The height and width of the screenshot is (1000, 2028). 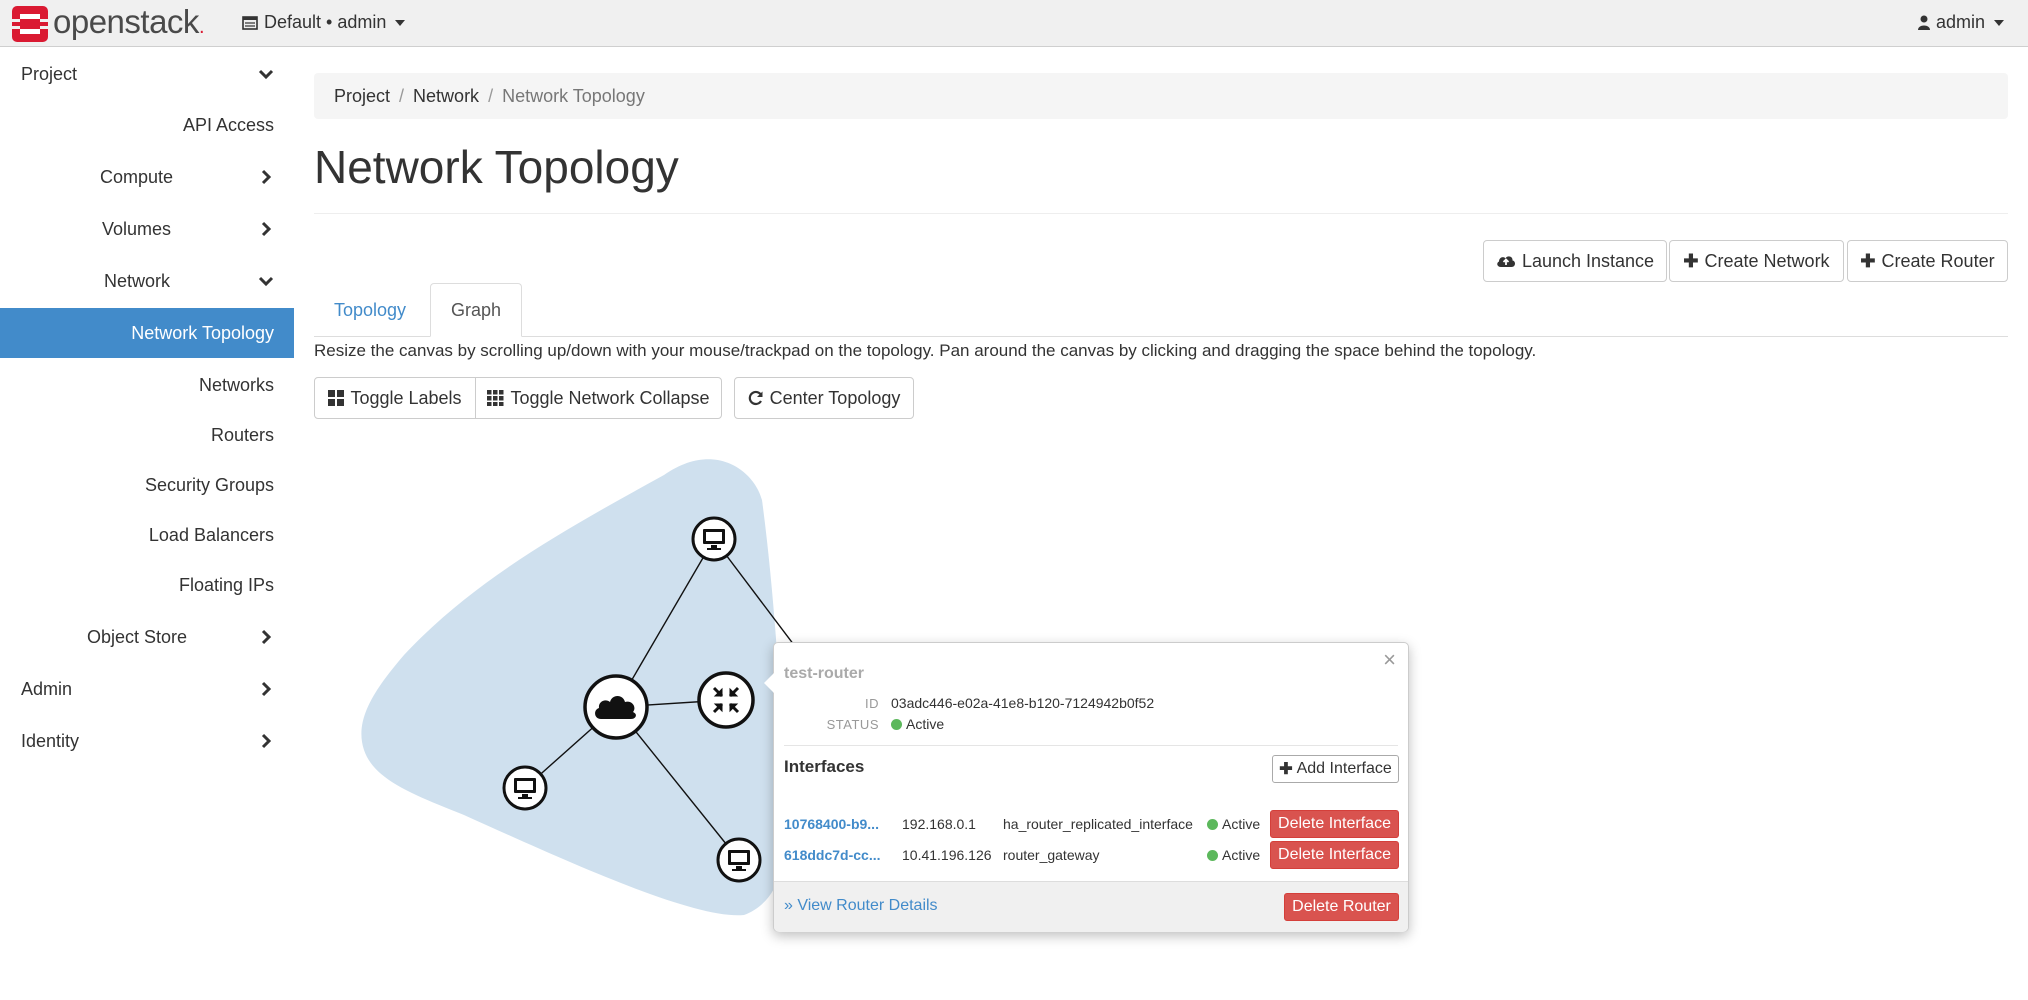 What do you see at coordinates (147, 535) in the screenshot?
I see `sidebar-item-load-balancers: Load Balancers` at bounding box center [147, 535].